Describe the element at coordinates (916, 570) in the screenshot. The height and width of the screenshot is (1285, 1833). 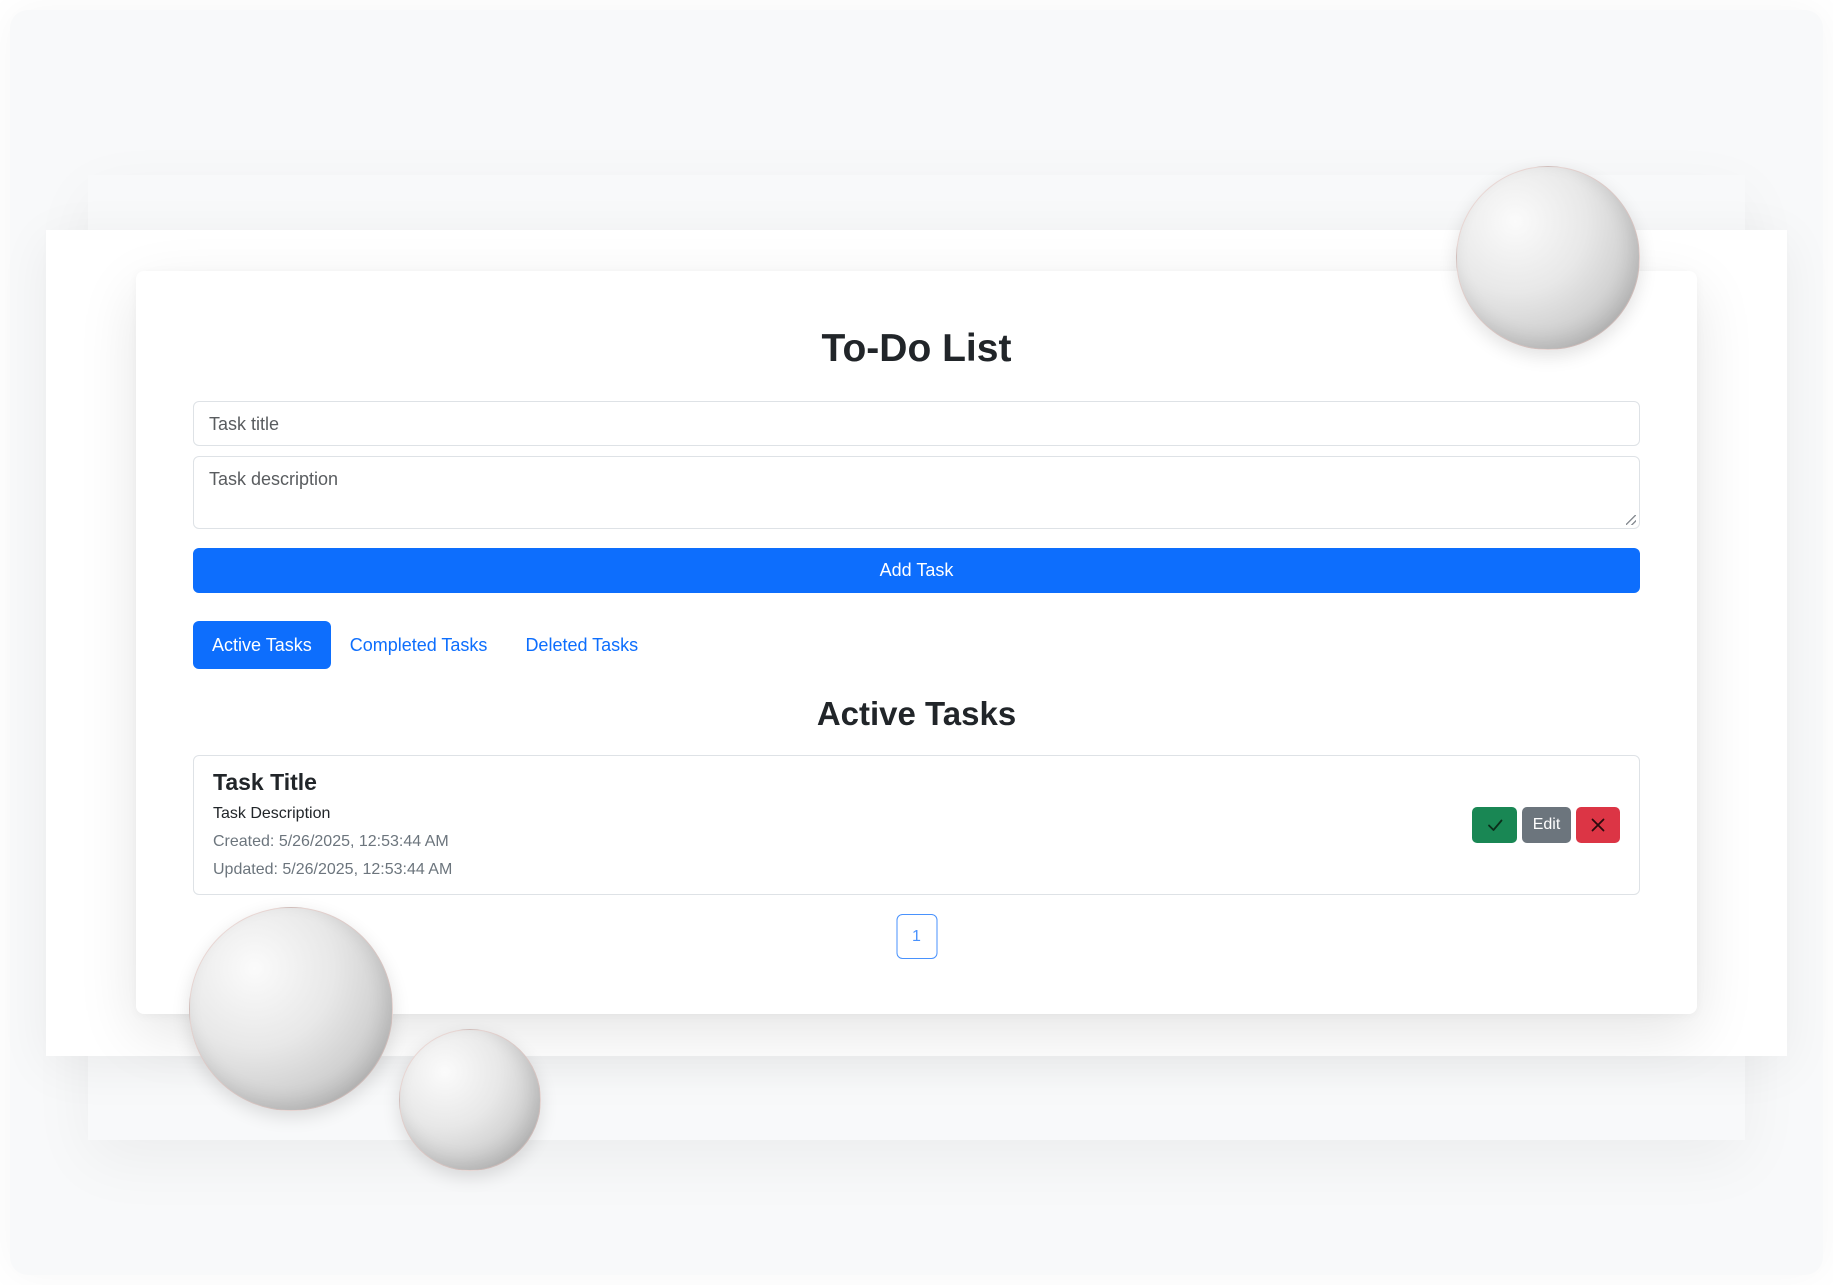
I see `add-task-button: Add Task` at that location.